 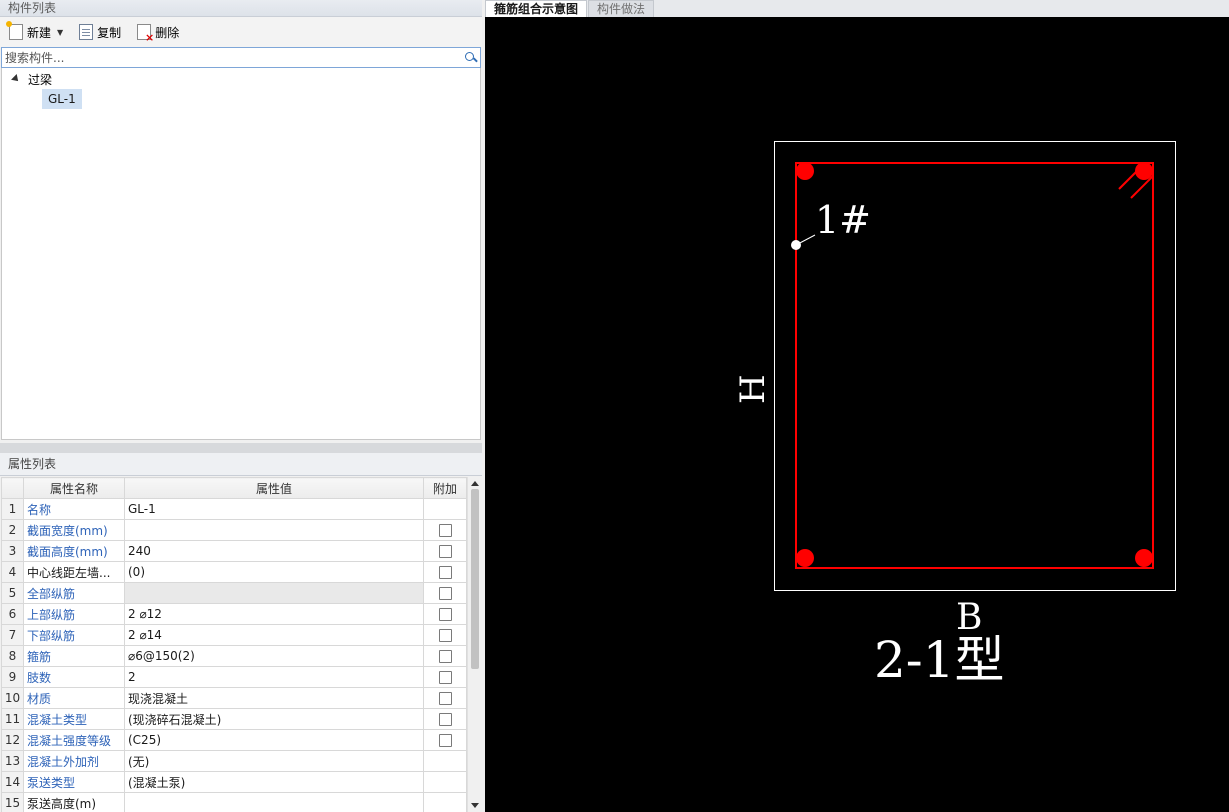 I want to click on copy-button: 复制, so click(x=100, y=32).